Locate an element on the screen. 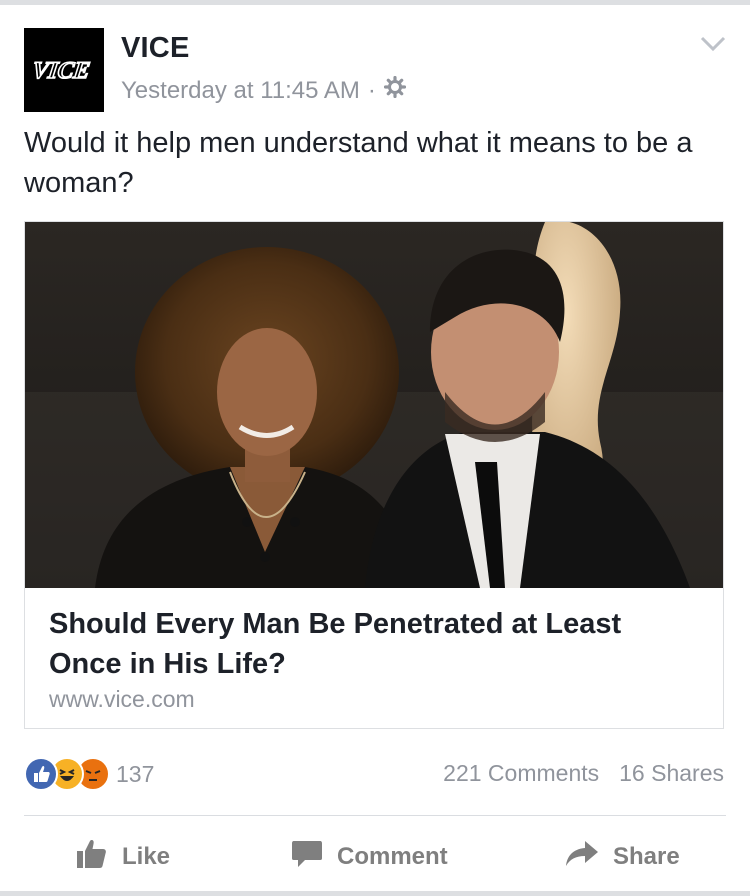 This screenshot has width=750, height=896. comment-button: Comment is located at coordinates (369, 857).